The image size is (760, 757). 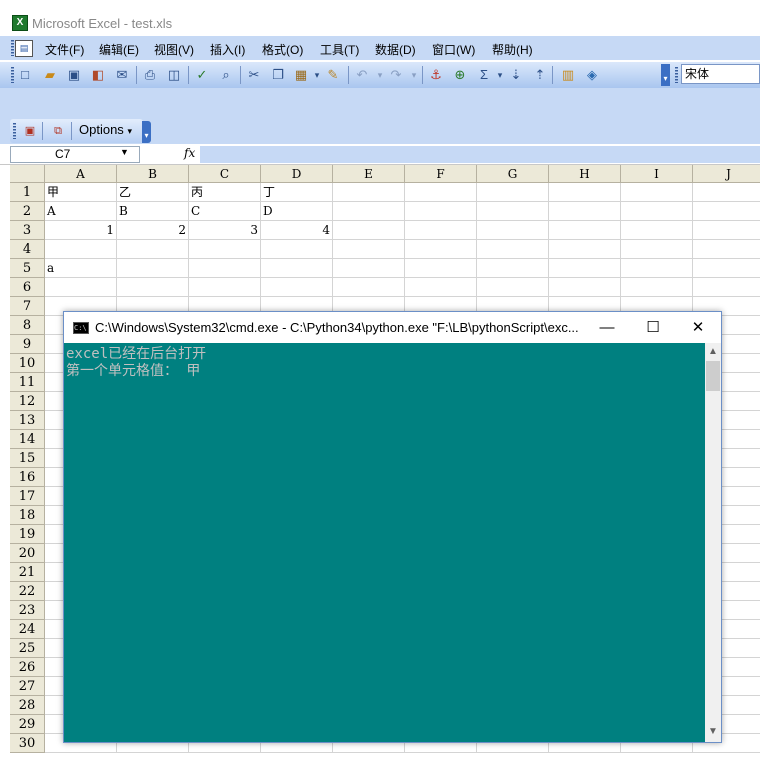 I want to click on row-header-18: 18, so click(x=27, y=515).